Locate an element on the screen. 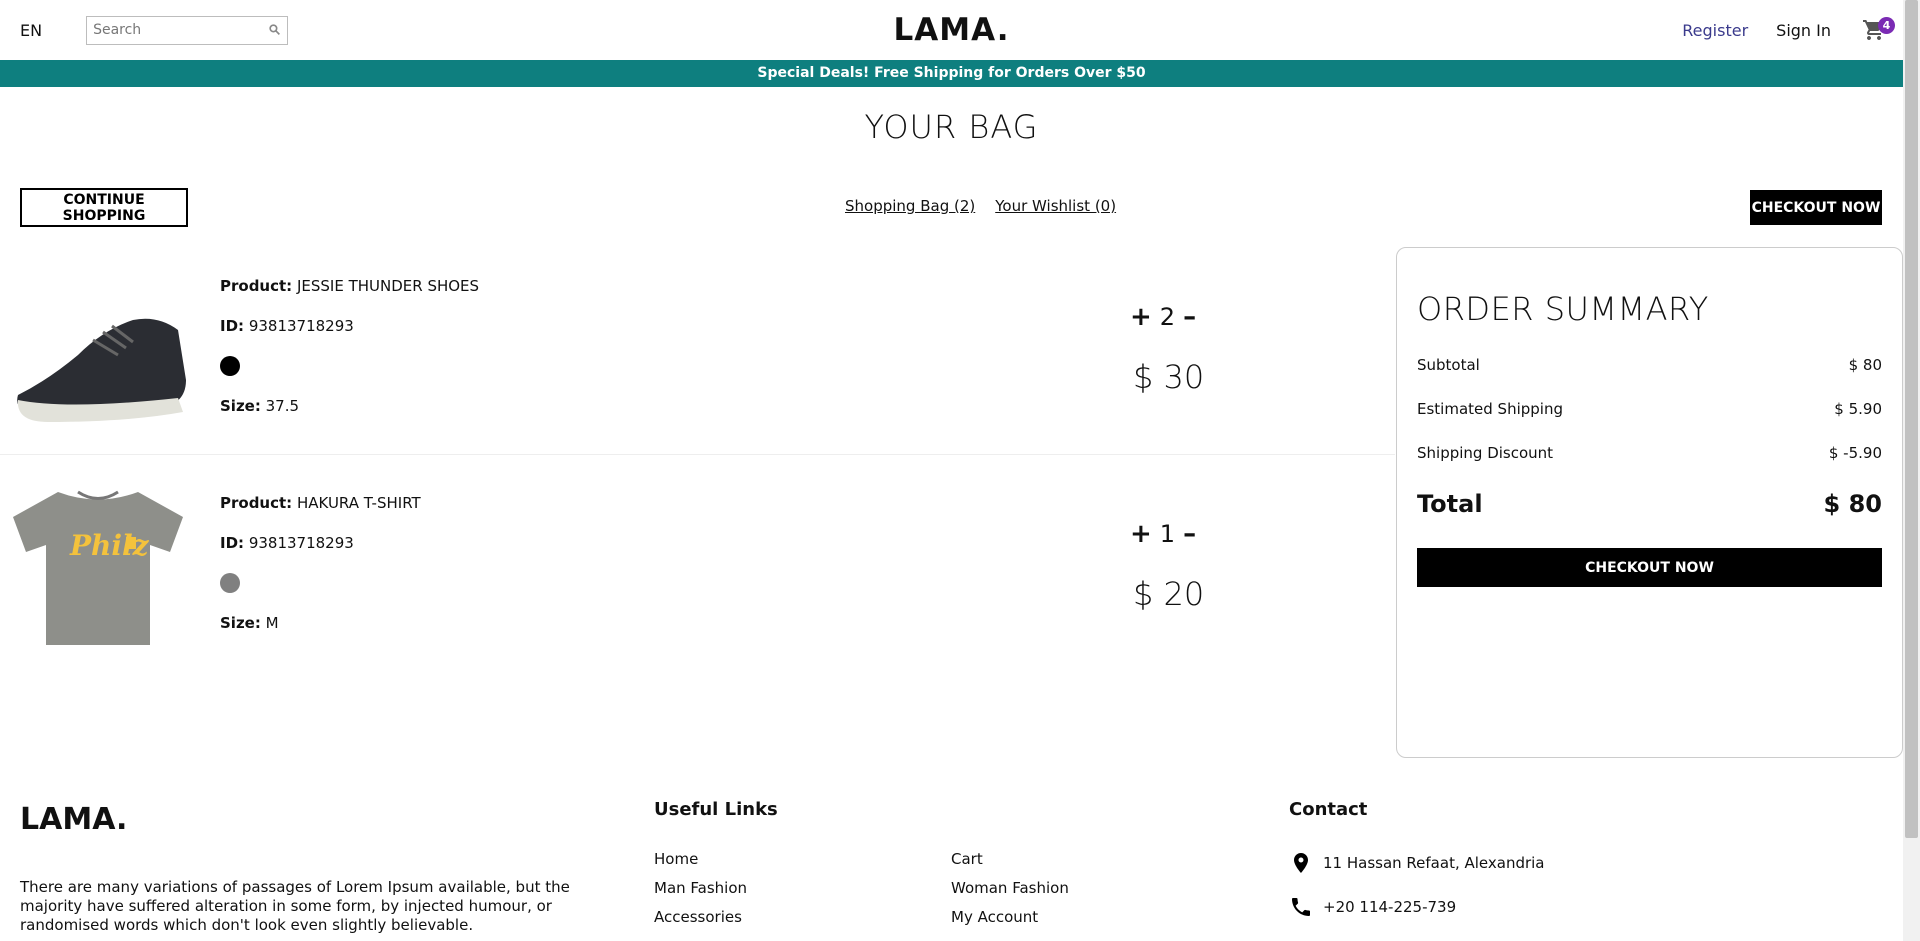  contact-phone: +20 114-225-739 is located at coordinates (1372, 907).